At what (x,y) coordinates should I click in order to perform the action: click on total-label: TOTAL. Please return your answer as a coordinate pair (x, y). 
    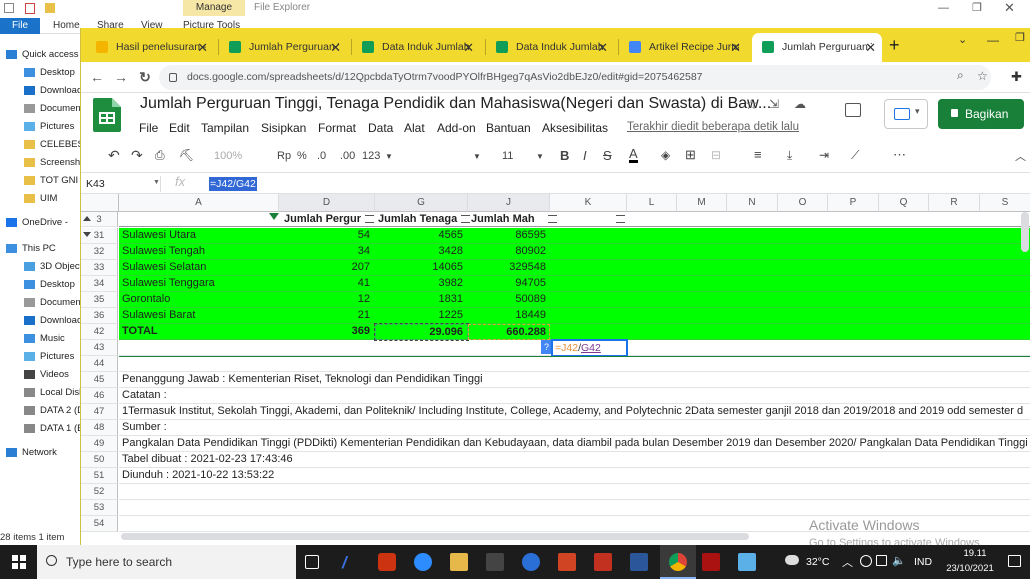
    Looking at the image, I should click on (140, 331).